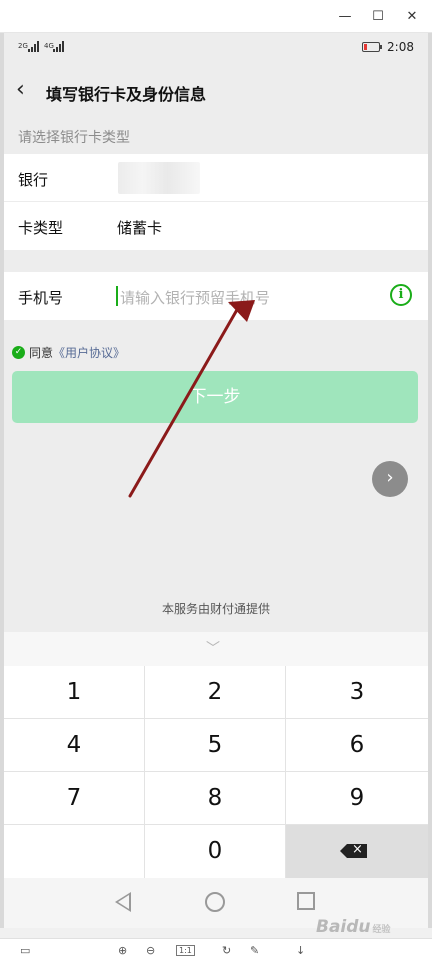 The height and width of the screenshot is (961, 432). I want to click on key-0: 0, so click(215, 851).